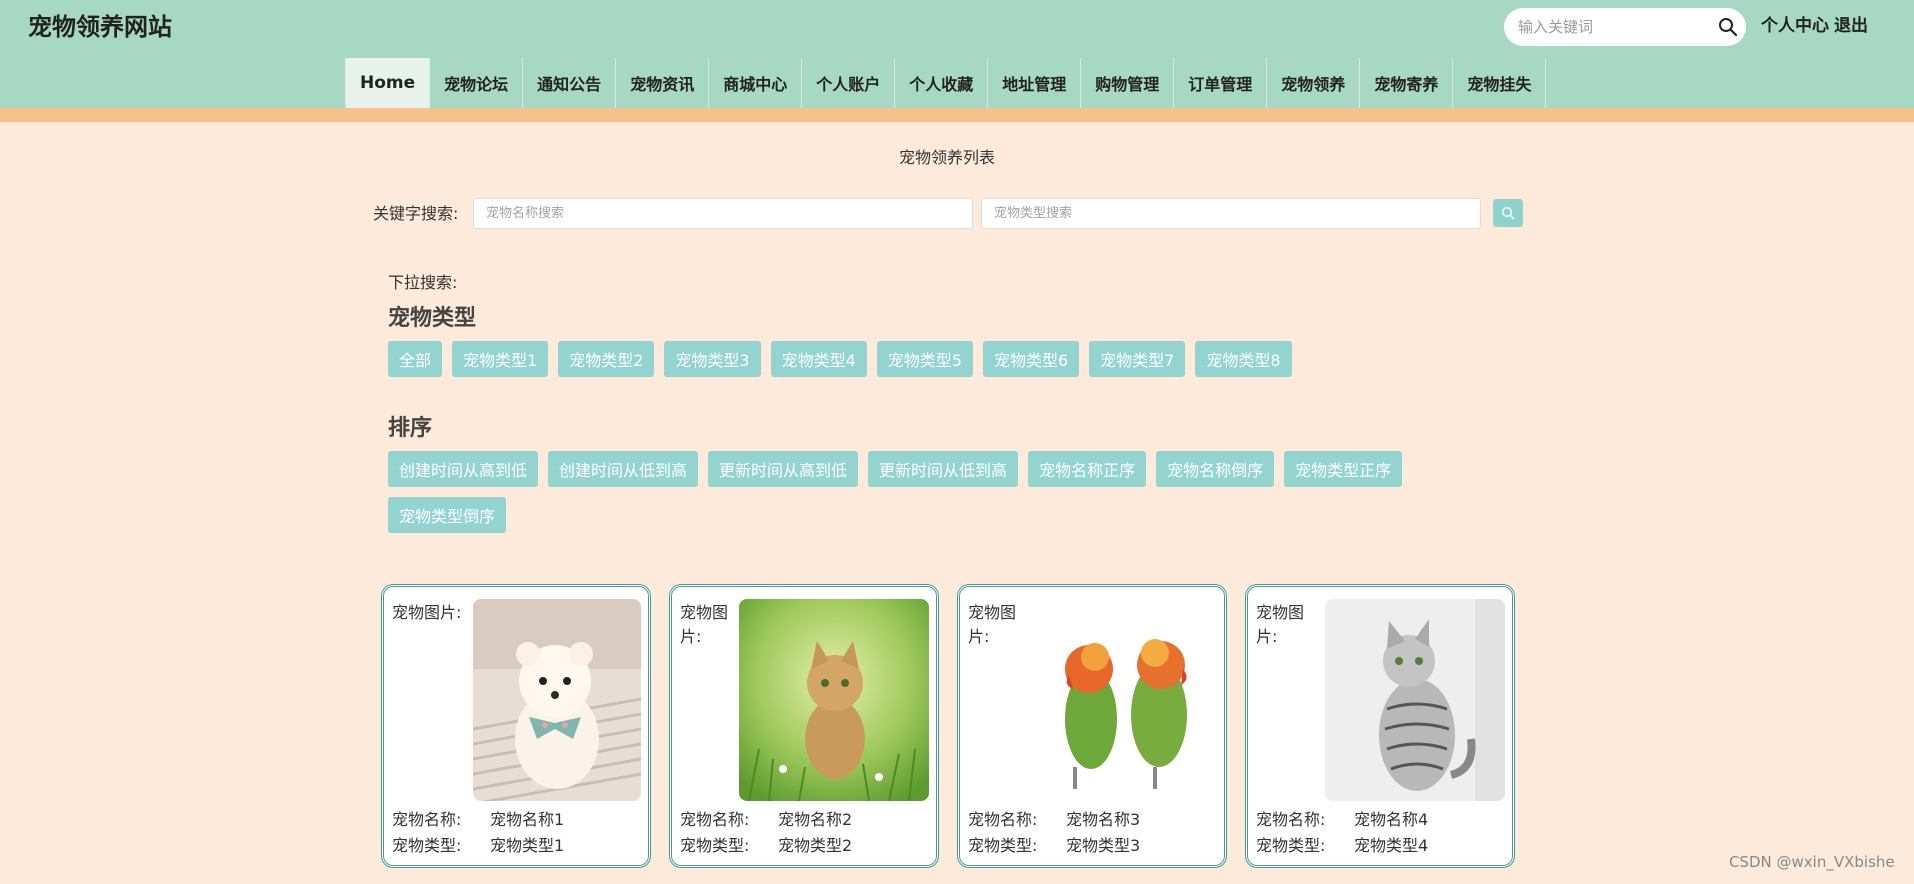  I want to click on sort-options-row-2: 宠物类型倒序, so click(447, 515).